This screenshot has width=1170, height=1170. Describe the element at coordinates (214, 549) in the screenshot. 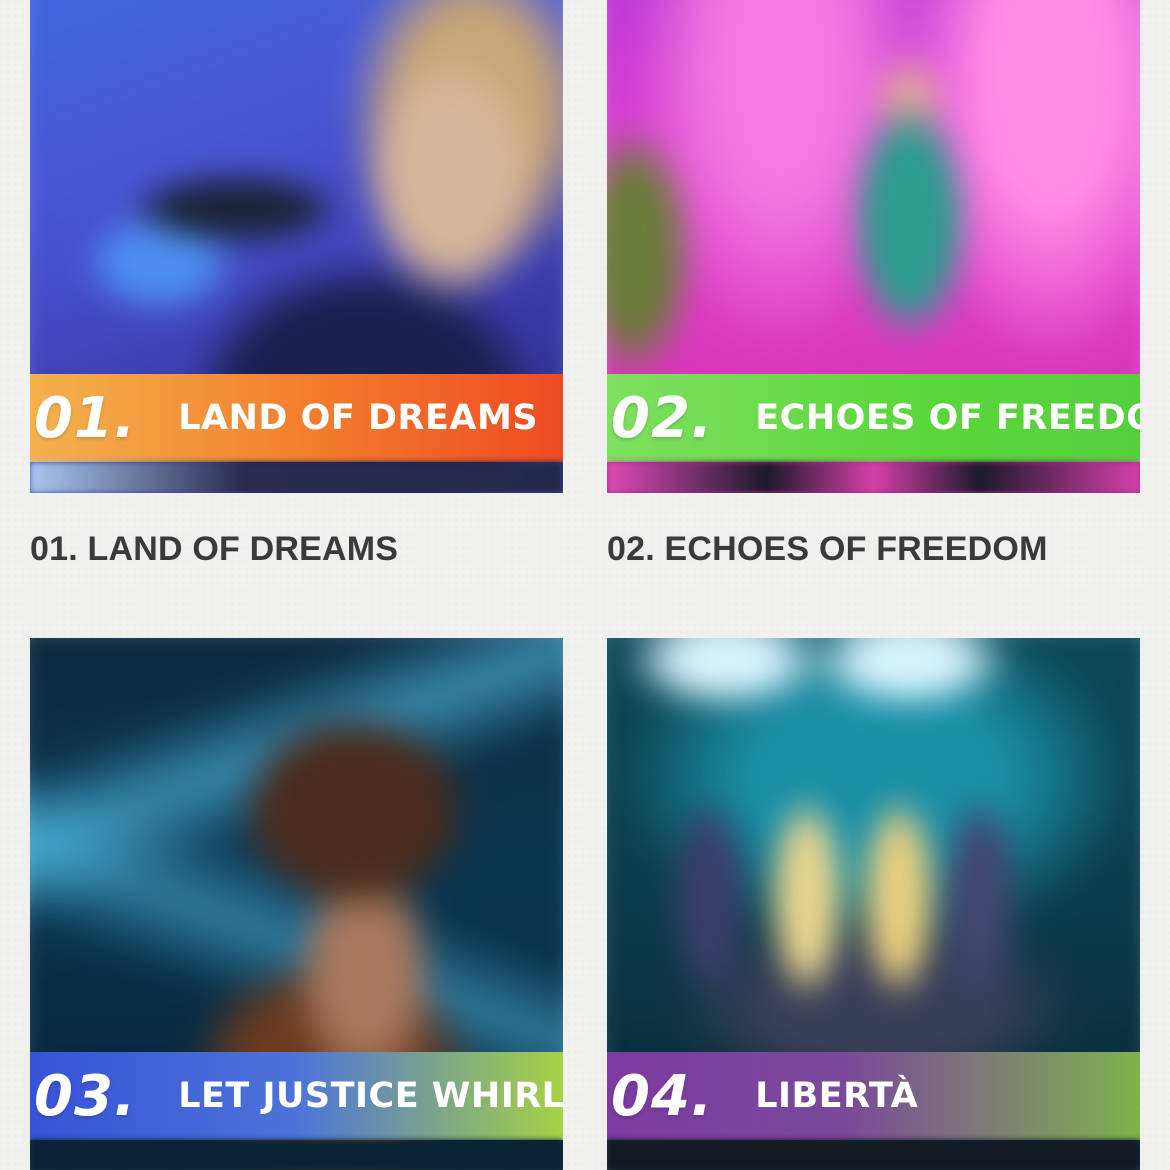

I see `song-caption: 01. LAND OF DREAMS` at that location.